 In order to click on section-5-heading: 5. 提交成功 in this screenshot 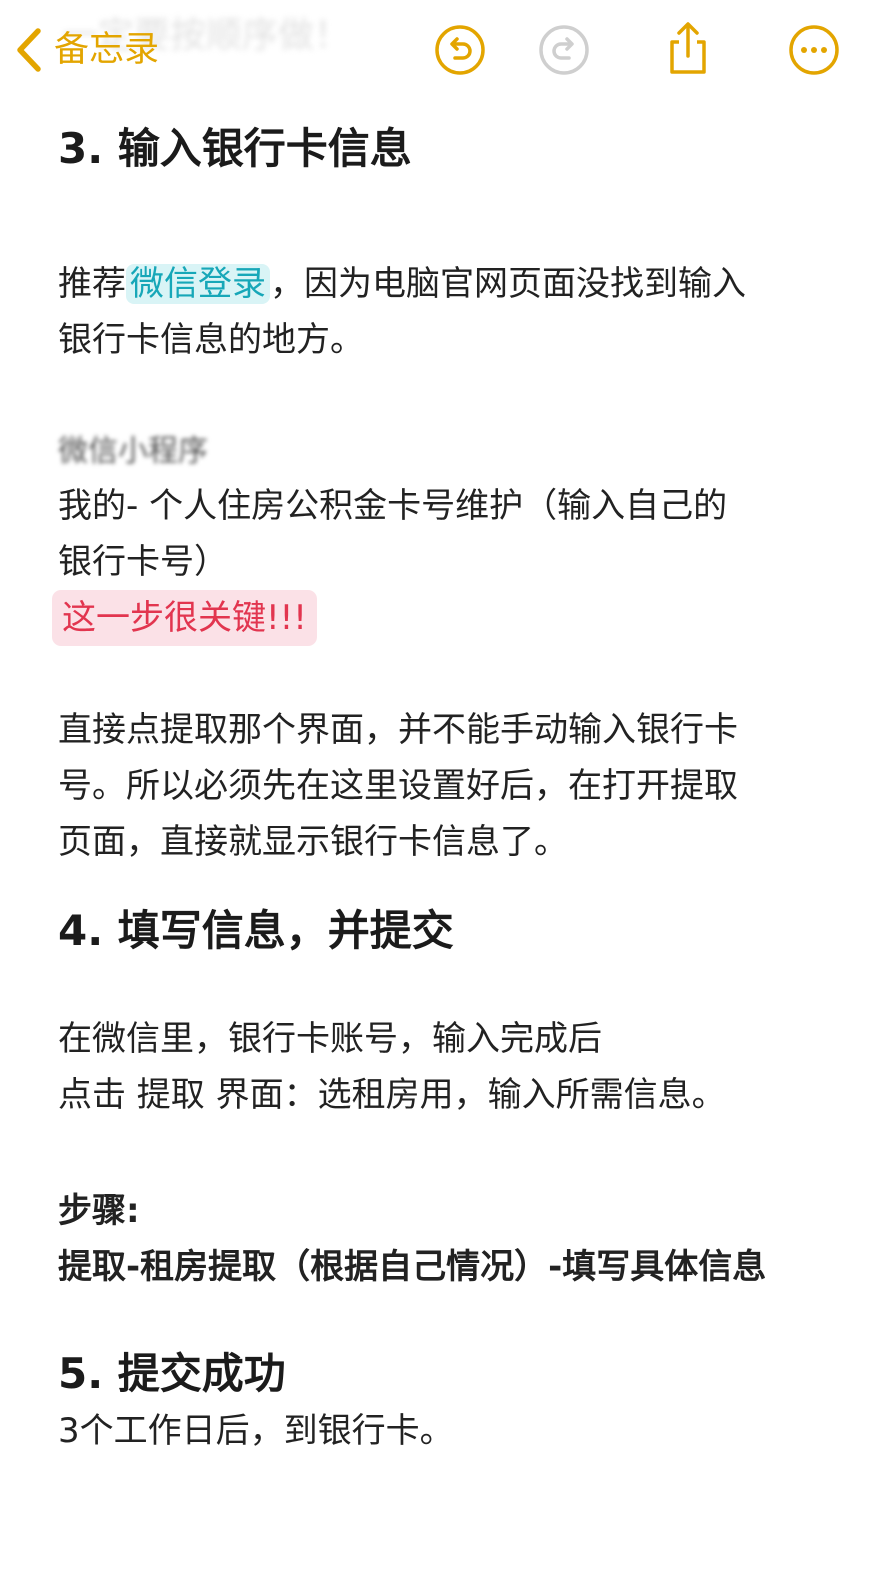, I will do `click(172, 1373)`.